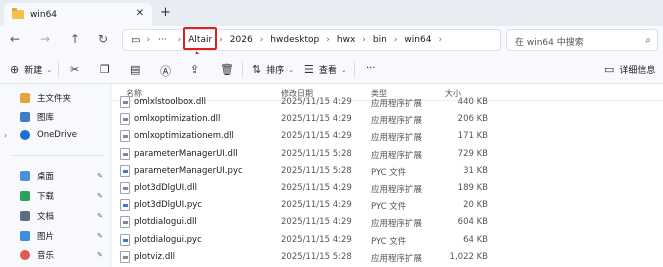 The height and width of the screenshot is (267, 663). What do you see at coordinates (316, 256) in the screenshot?
I see `file-date: 2025/11/15 5:28` at bounding box center [316, 256].